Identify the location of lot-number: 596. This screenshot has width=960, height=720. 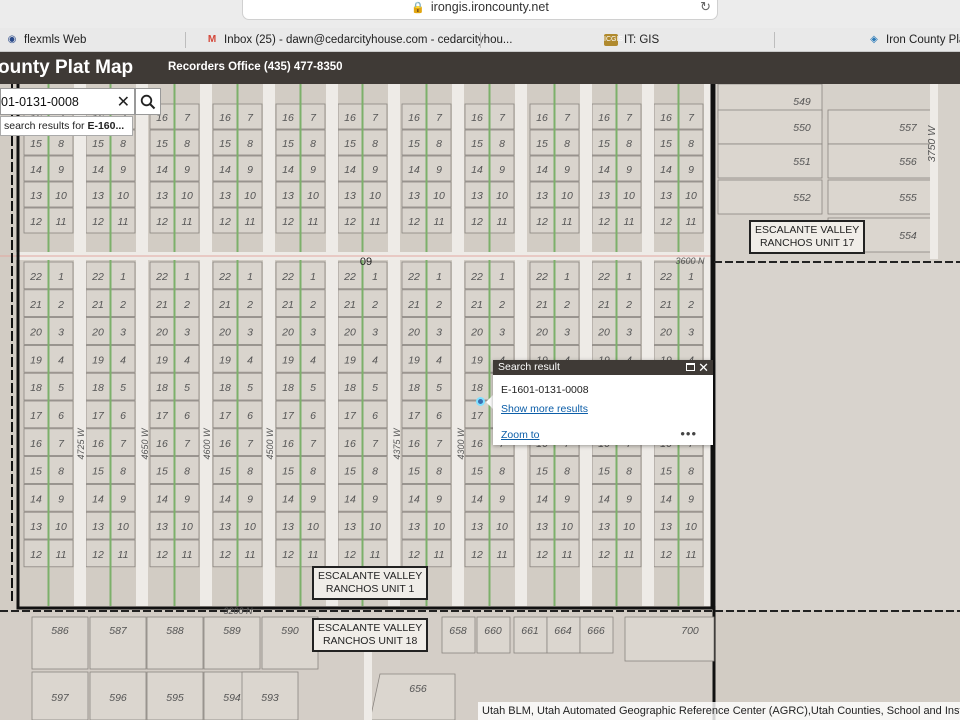
(118, 698).